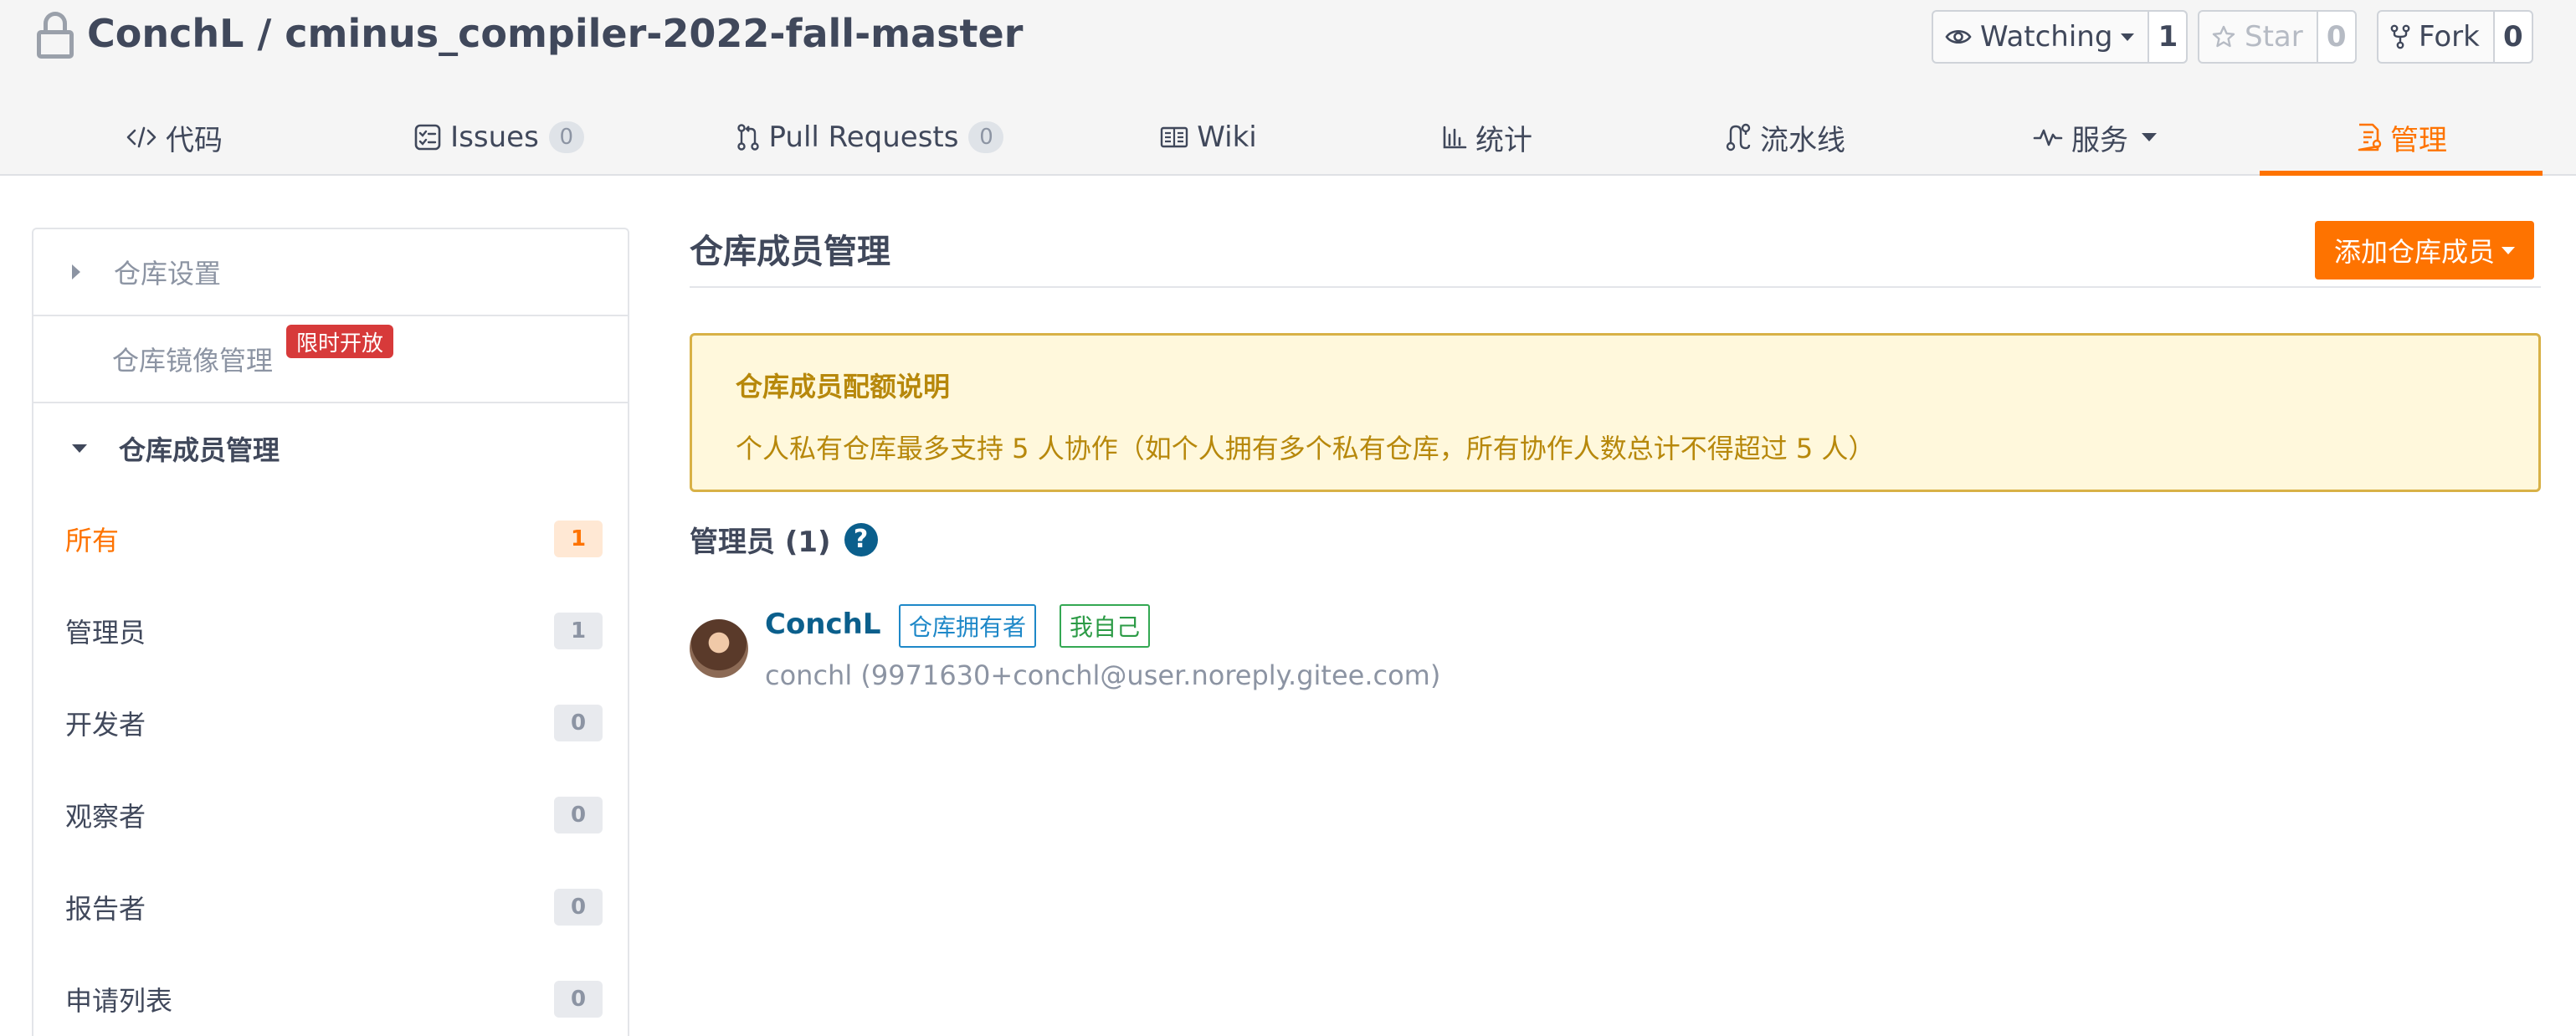 This screenshot has width=2576, height=1036. I want to click on admins-heading: 管理员 (1) ?, so click(784, 539).